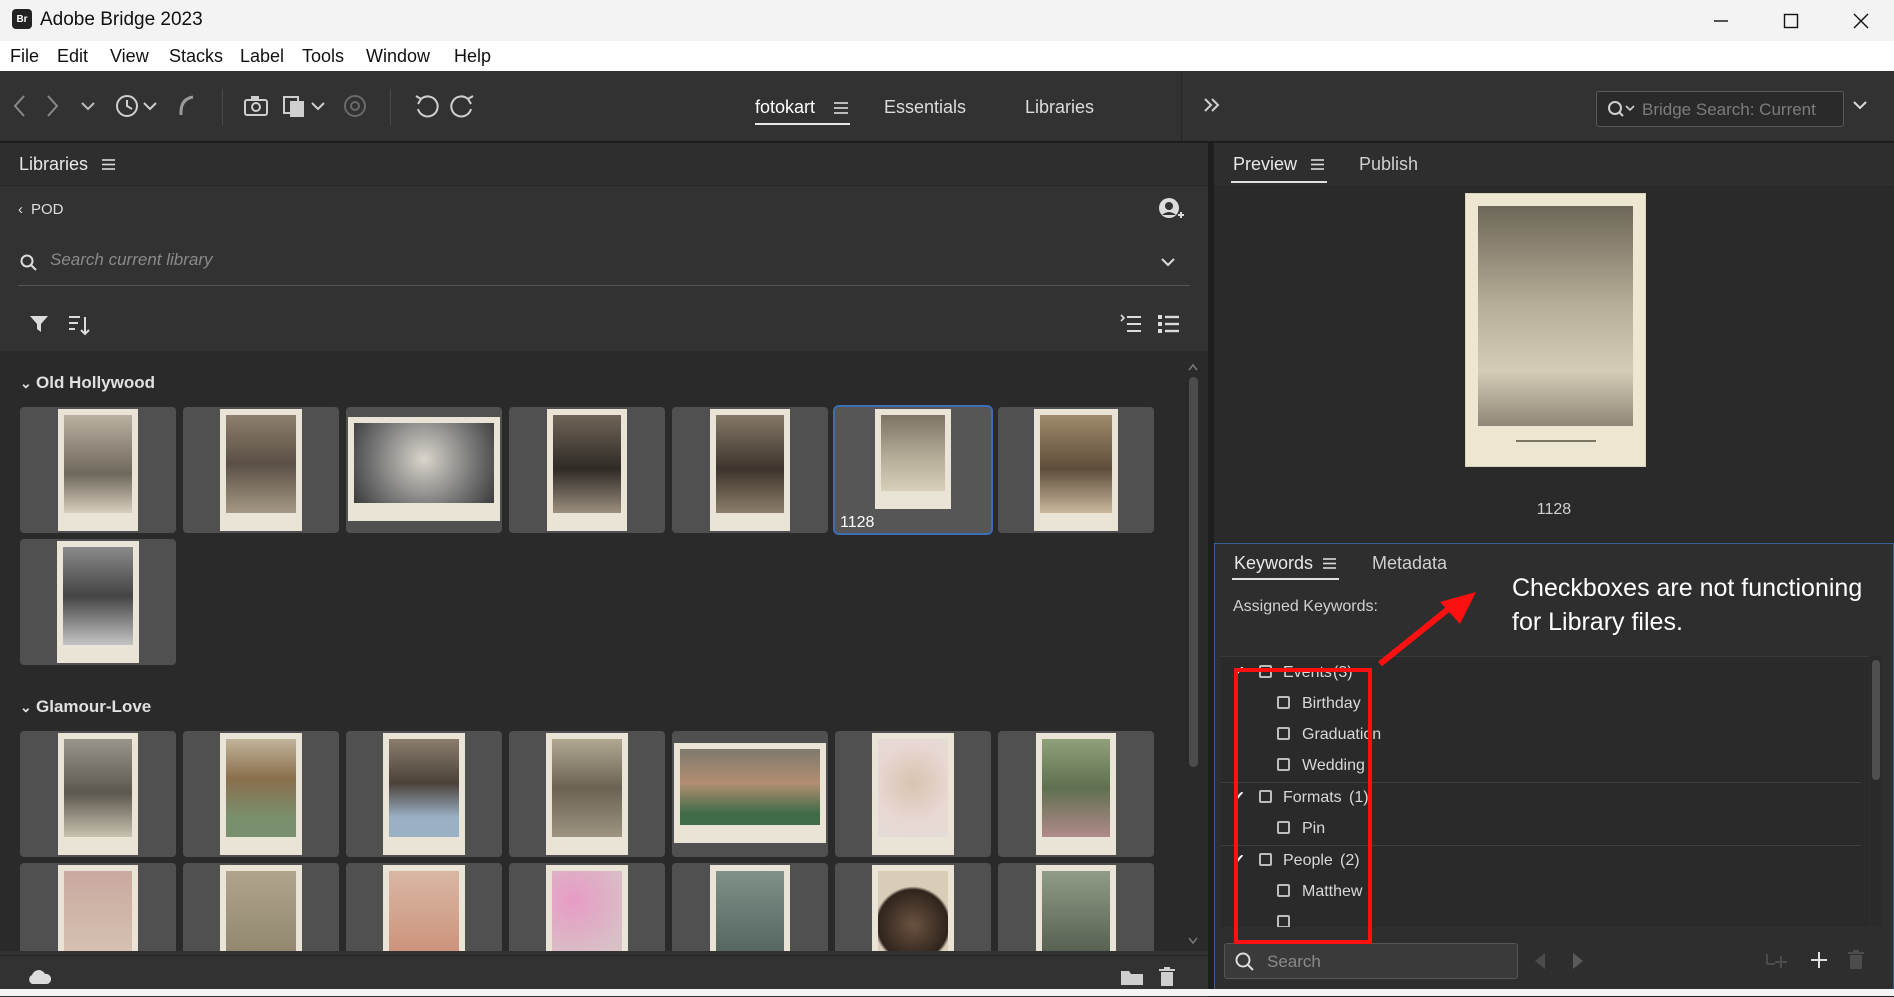  I want to click on scroll-down-icon, so click(1193, 941).